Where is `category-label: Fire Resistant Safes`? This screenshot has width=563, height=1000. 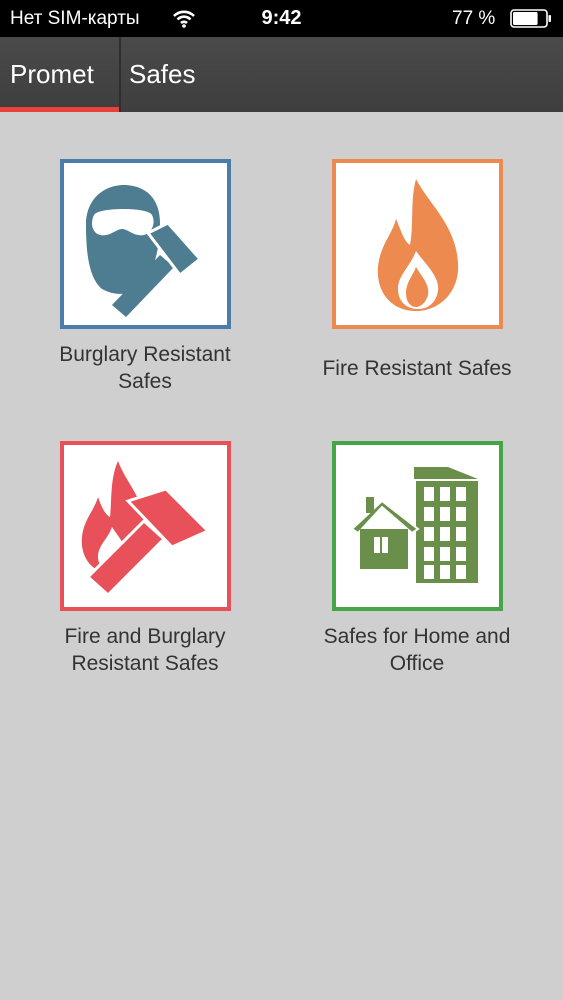
category-label: Fire Resistant Safes is located at coordinates (417, 368).